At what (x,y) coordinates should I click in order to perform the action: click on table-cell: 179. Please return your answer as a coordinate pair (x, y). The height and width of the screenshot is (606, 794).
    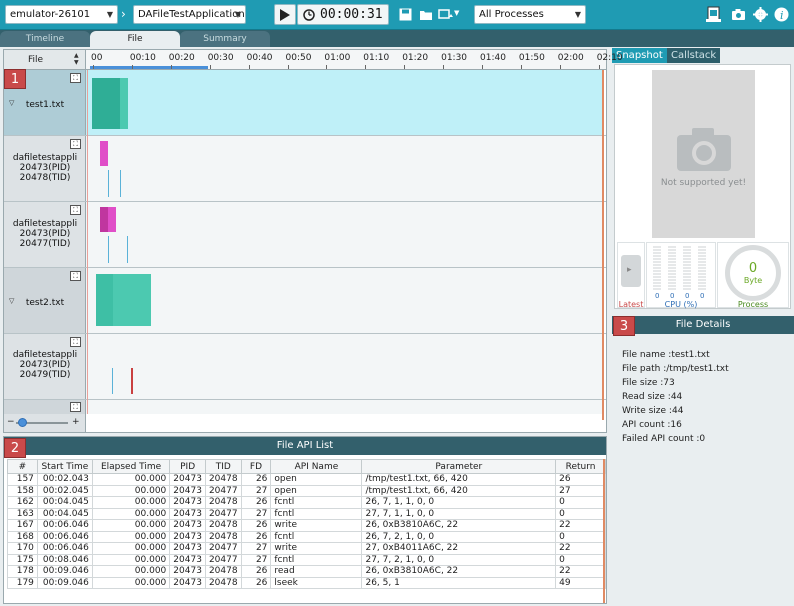
    Looking at the image, I should click on (22, 582).